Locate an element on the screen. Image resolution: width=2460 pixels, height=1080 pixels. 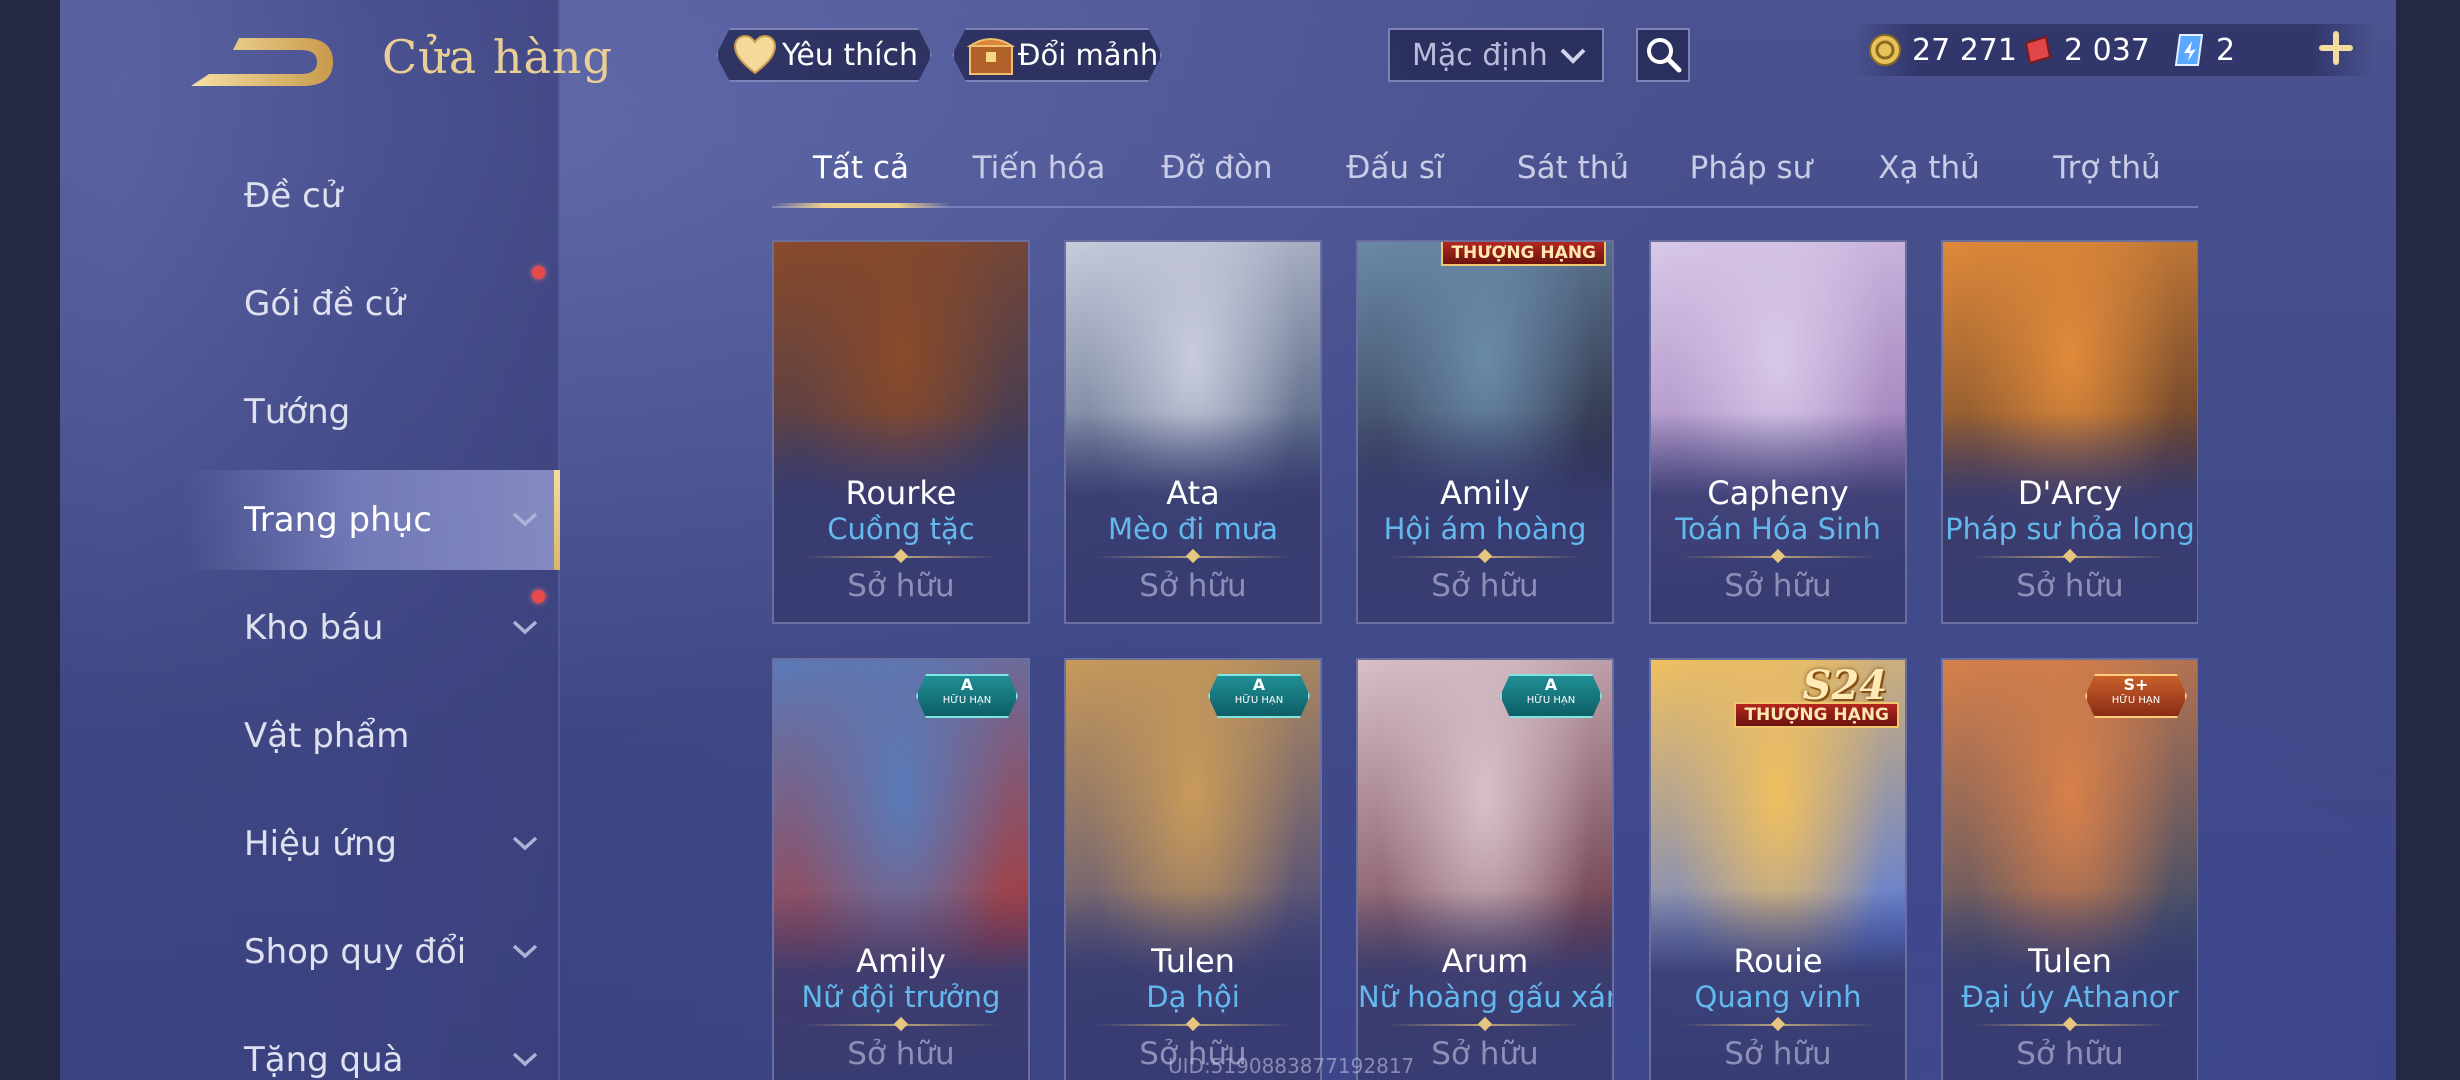
sidebar-item-4: Kho báu is located at coordinates (372, 628).